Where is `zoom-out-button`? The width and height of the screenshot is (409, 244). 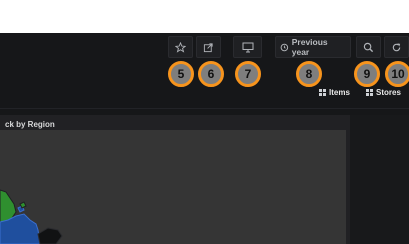
zoom-out-button is located at coordinates (368, 47).